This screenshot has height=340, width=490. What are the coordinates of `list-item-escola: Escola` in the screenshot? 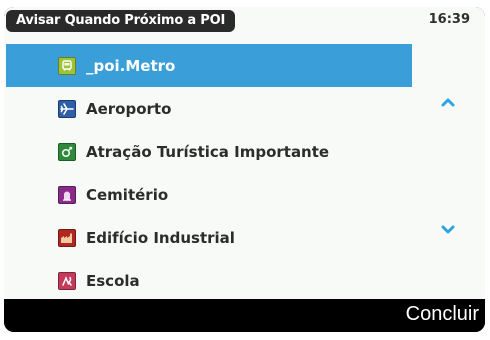 It's located at (209, 280).